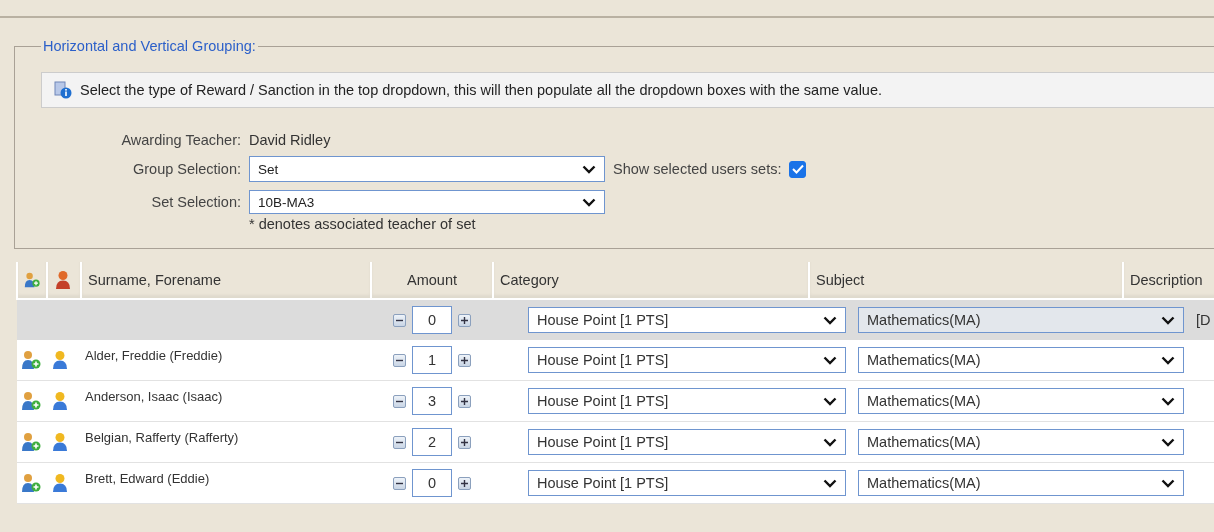 Image resolution: width=1214 pixels, height=532 pixels. I want to click on description-text: [D, so click(1203, 320).